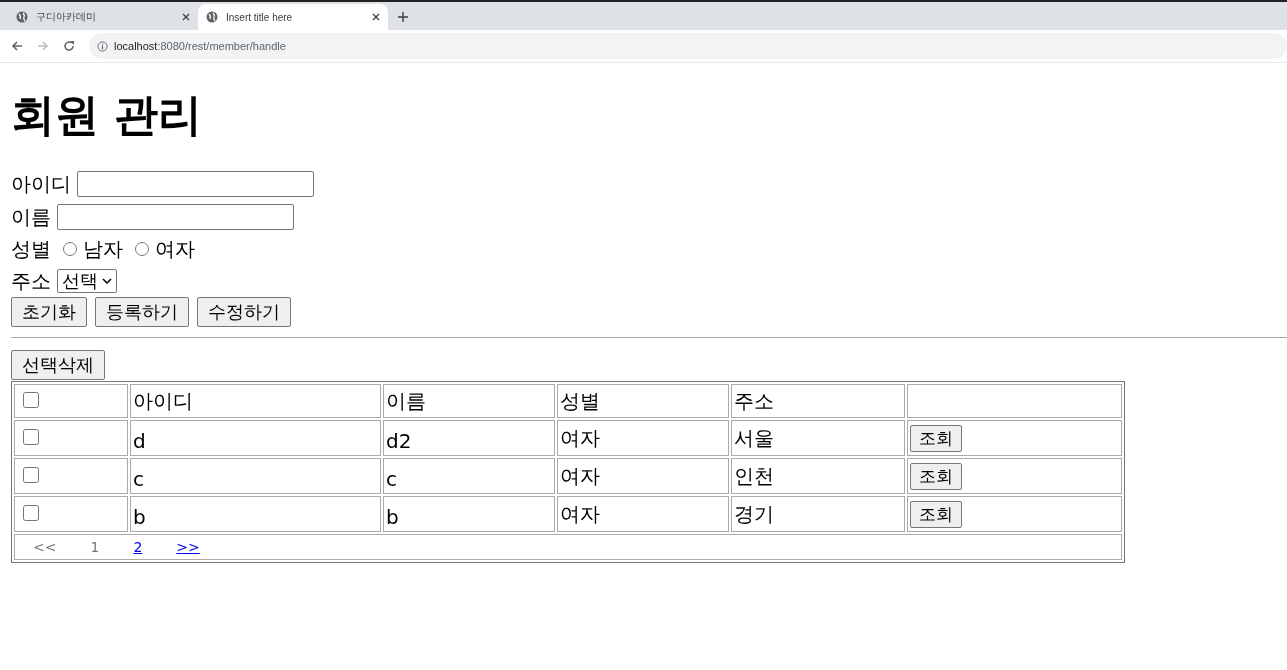 The width and height of the screenshot is (1287, 670). I want to click on tab-title: Insert title here, so click(260, 17).